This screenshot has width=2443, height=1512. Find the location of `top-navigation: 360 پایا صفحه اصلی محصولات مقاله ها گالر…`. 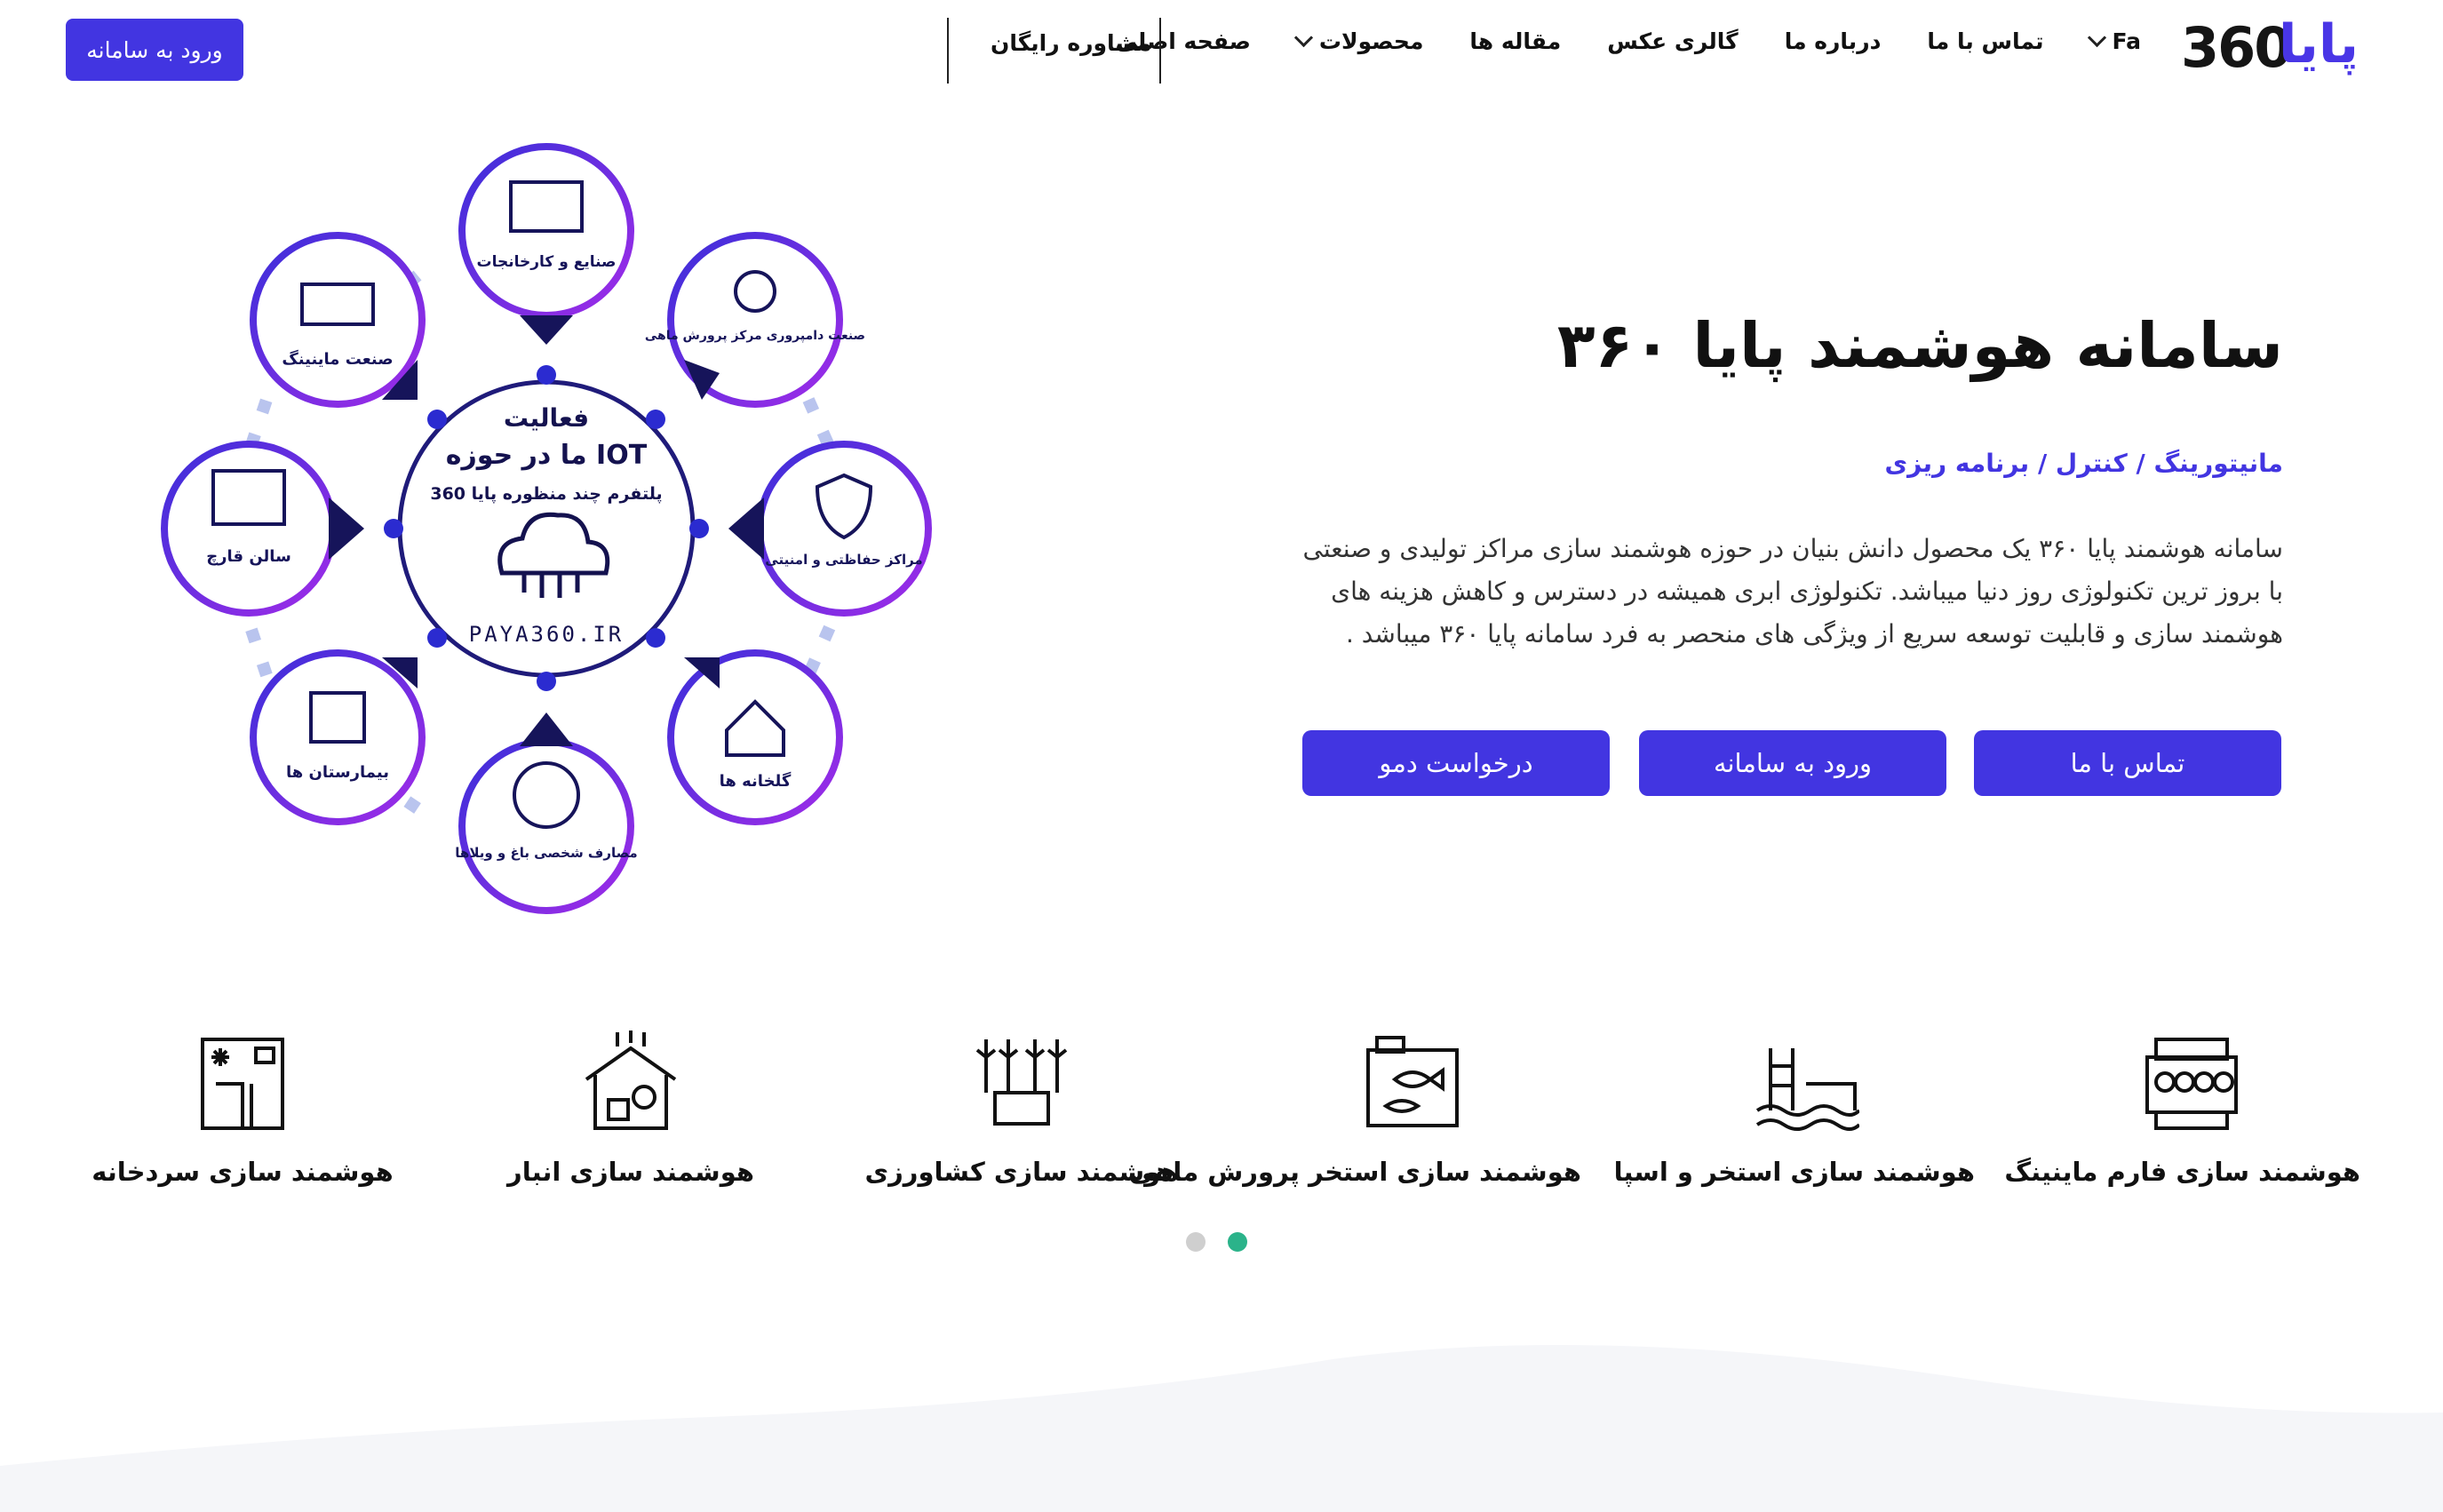

top-navigation: 360 پایا صفحه اصلی محصولات مقاله ها گالر… is located at coordinates (1221, 49).